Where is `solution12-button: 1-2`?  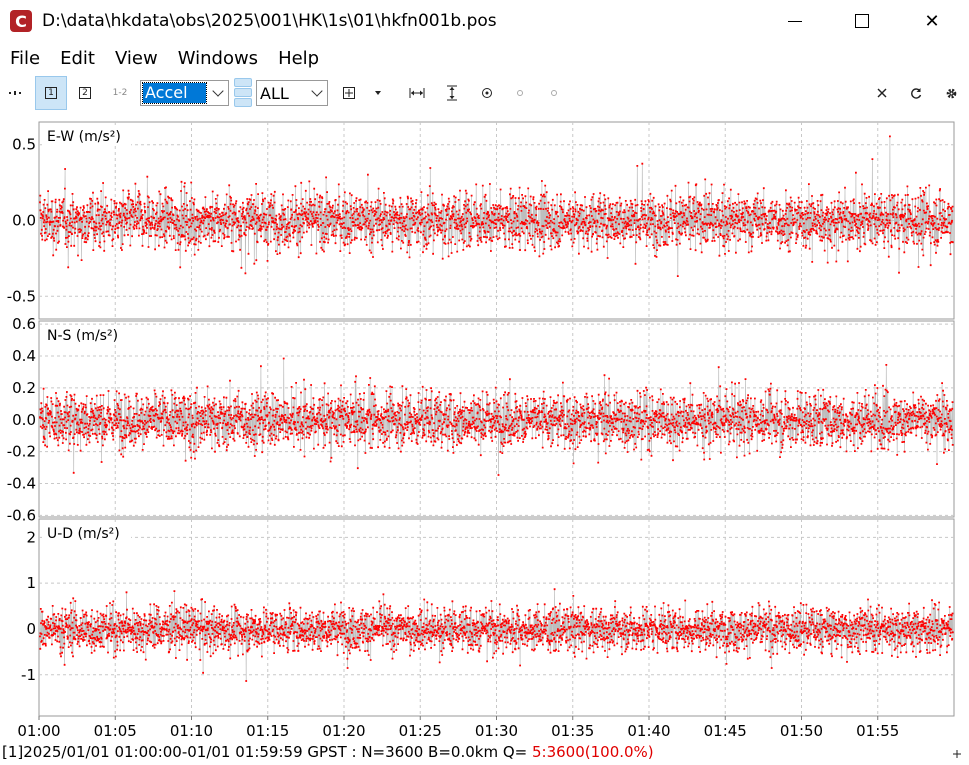 solution12-button: 1-2 is located at coordinates (120, 93).